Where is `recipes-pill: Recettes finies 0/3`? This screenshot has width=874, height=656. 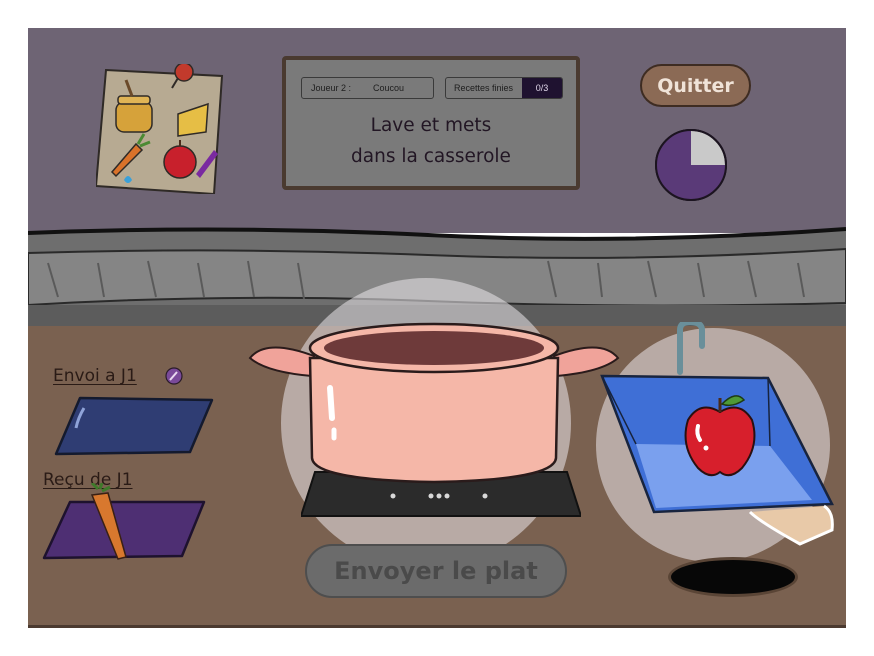
recipes-pill: Recettes finies 0/3 is located at coordinates (504, 88).